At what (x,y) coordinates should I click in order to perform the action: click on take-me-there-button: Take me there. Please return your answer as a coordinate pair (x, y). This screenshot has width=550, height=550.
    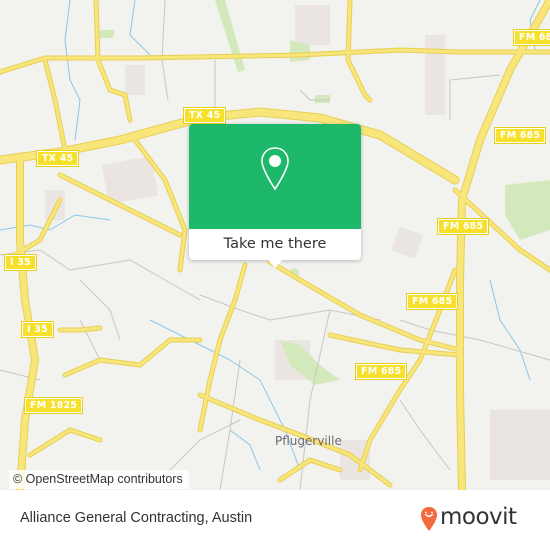
    Looking at the image, I should click on (275, 244).